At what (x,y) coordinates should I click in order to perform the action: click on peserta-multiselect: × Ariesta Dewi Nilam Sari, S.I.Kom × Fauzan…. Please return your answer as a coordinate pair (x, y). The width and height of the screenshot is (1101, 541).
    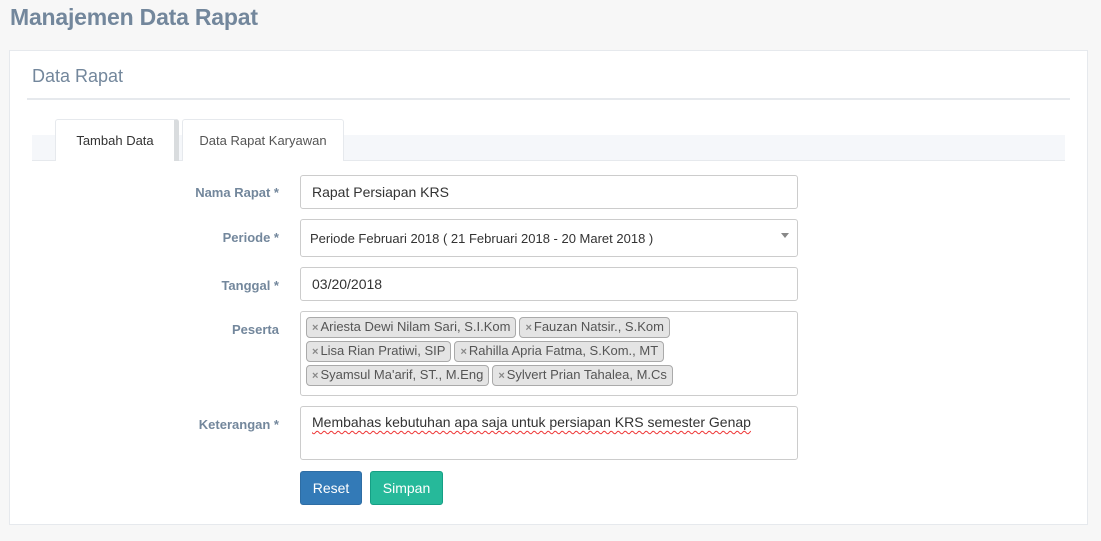
    Looking at the image, I should click on (549, 353).